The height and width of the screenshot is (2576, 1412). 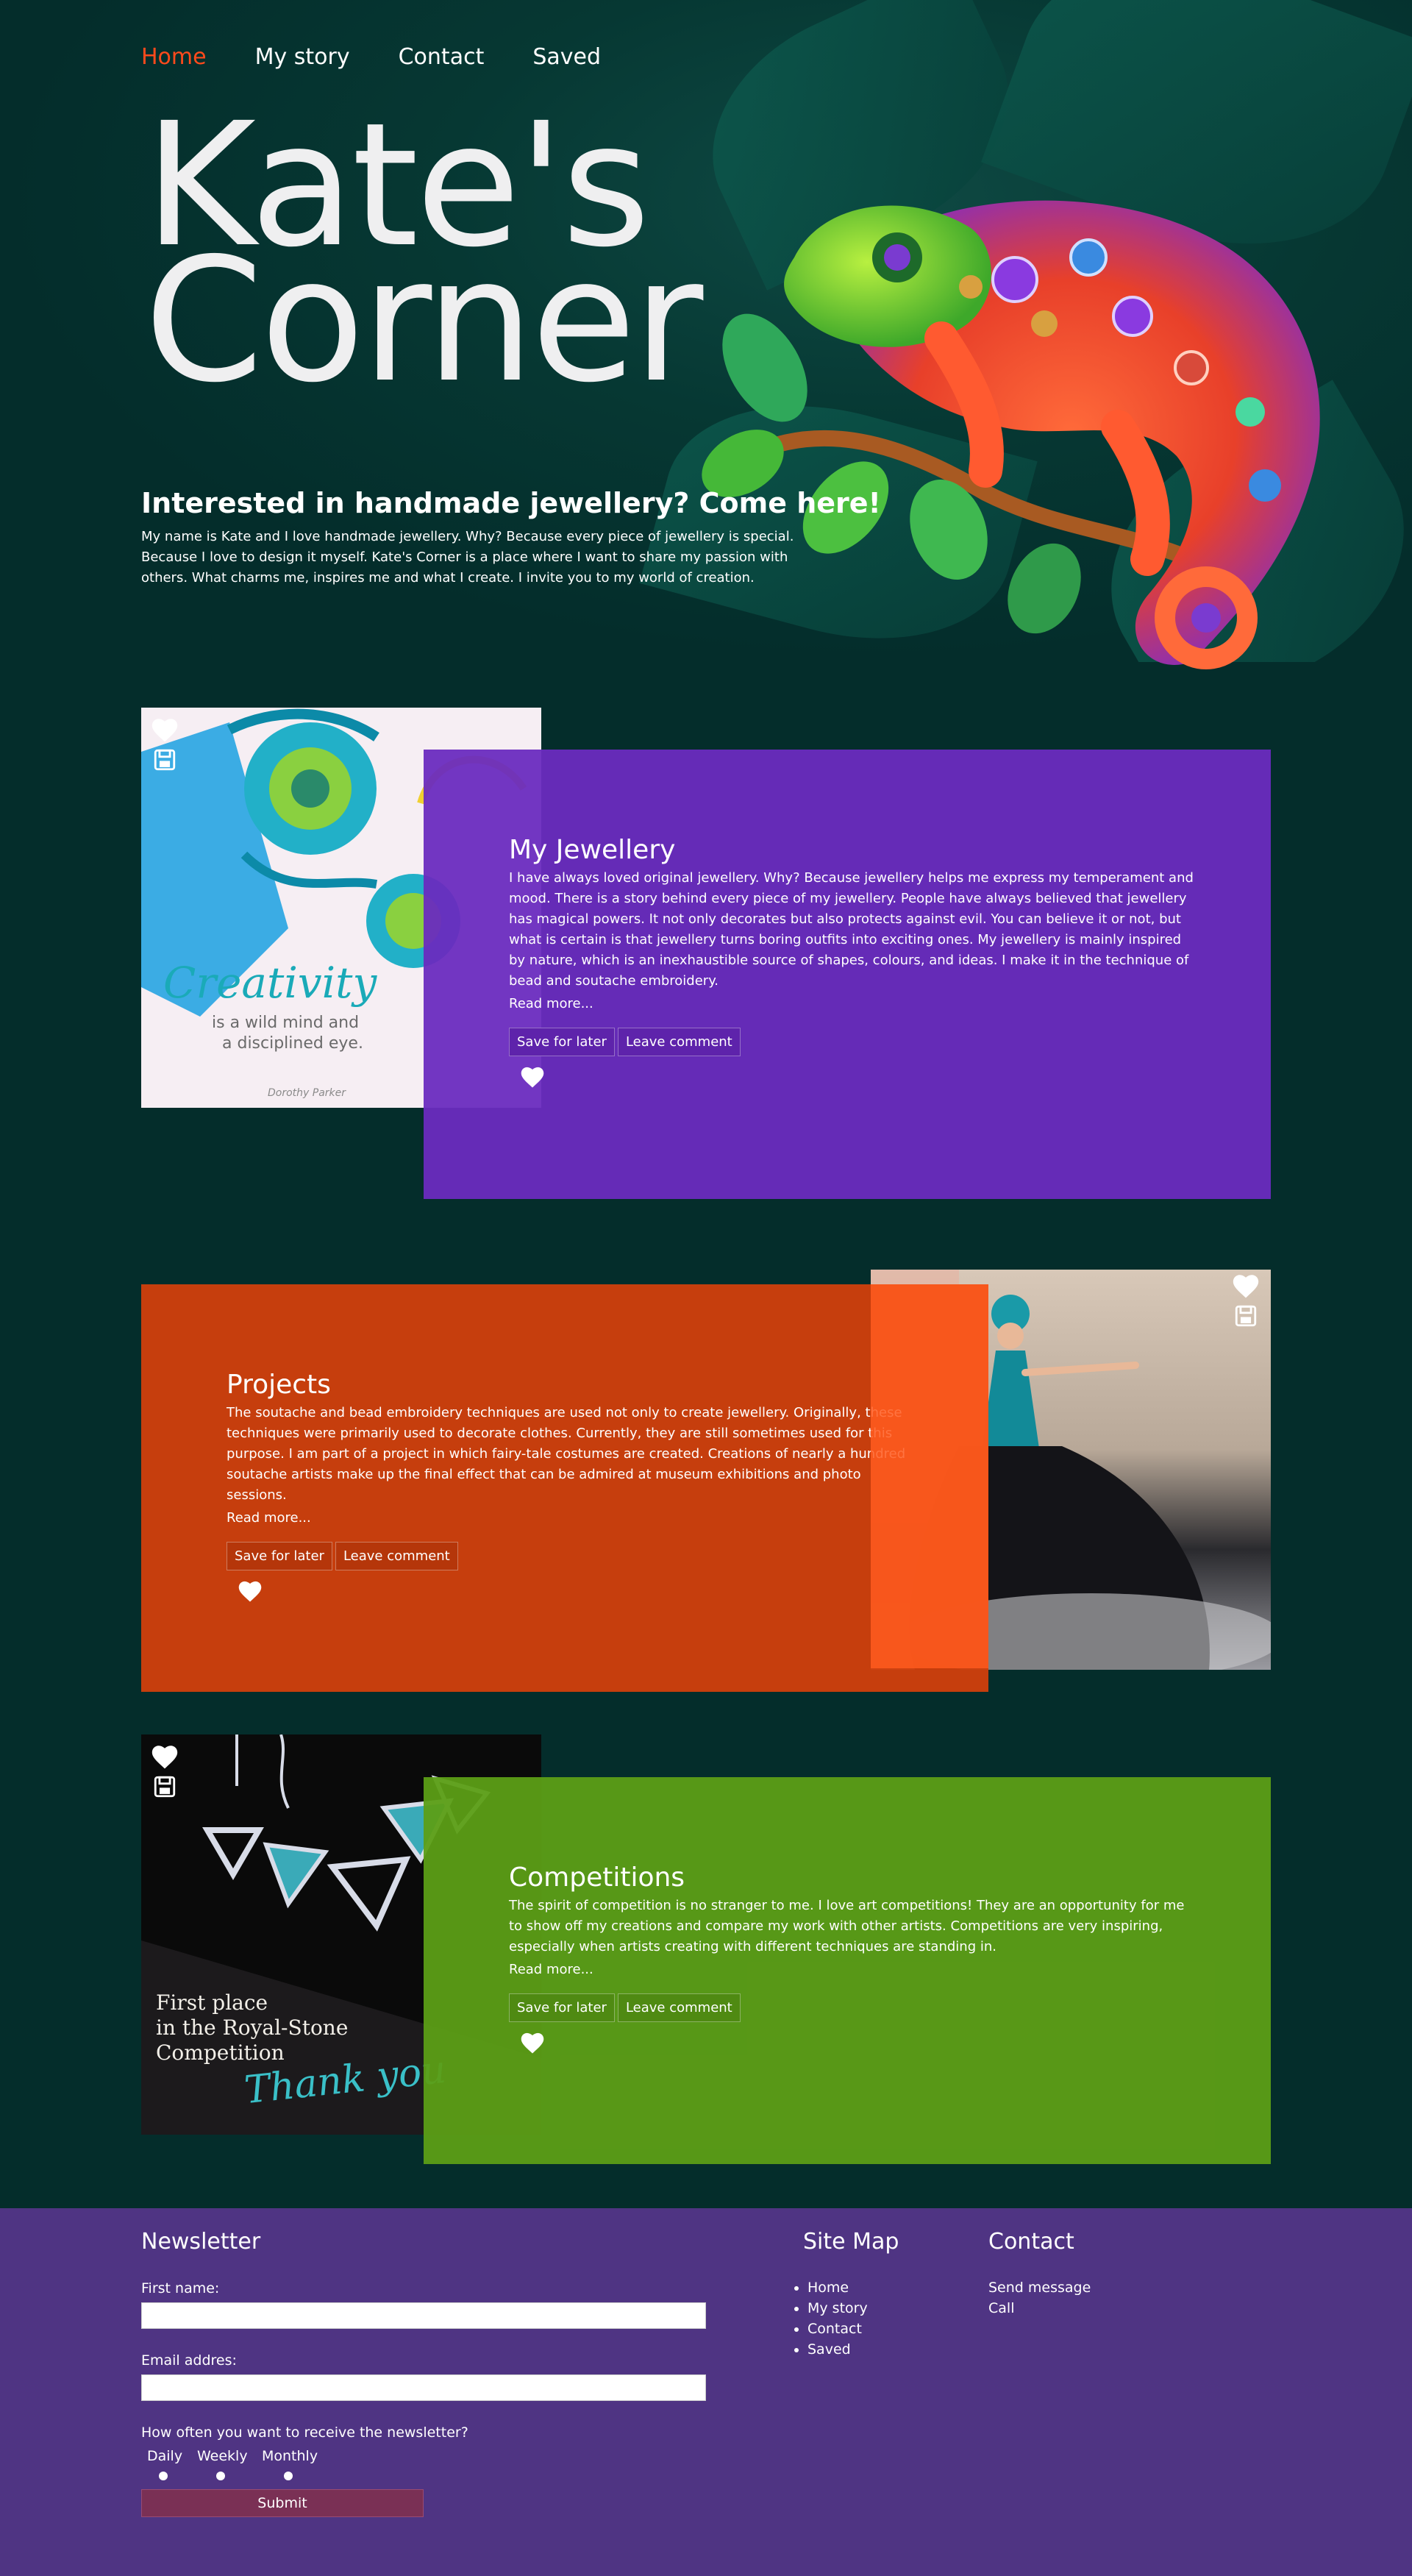 What do you see at coordinates (174, 57) in the screenshot?
I see `nav-item-home: Home` at bounding box center [174, 57].